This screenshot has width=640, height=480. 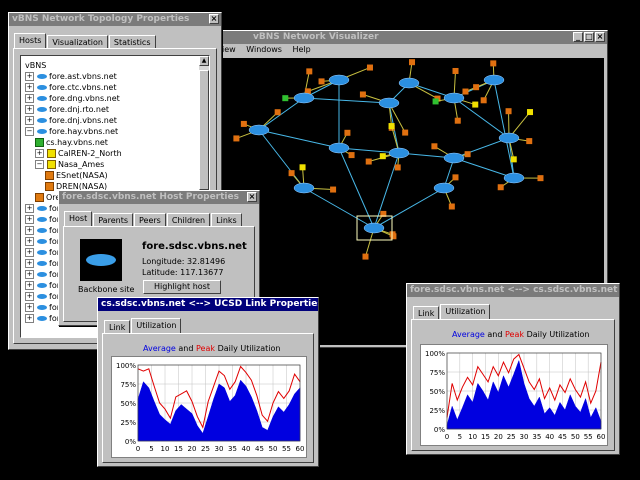 What do you see at coordinates (264, 49) in the screenshot?
I see `menu-windows: Windows` at bounding box center [264, 49].